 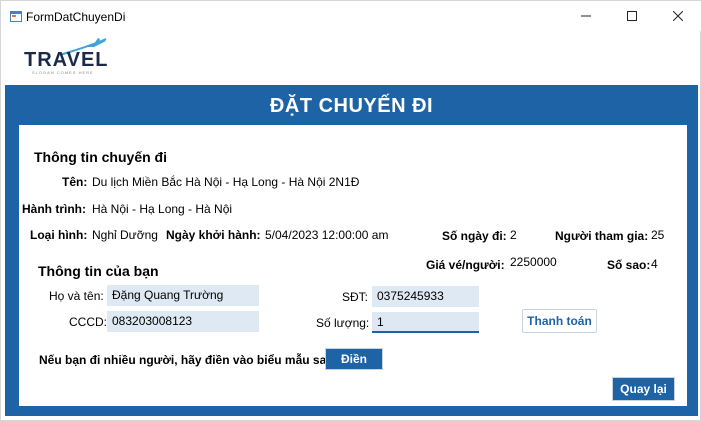 I want to click on logo-slogan: SLOGAN COMES HERE, so click(x=63, y=72).